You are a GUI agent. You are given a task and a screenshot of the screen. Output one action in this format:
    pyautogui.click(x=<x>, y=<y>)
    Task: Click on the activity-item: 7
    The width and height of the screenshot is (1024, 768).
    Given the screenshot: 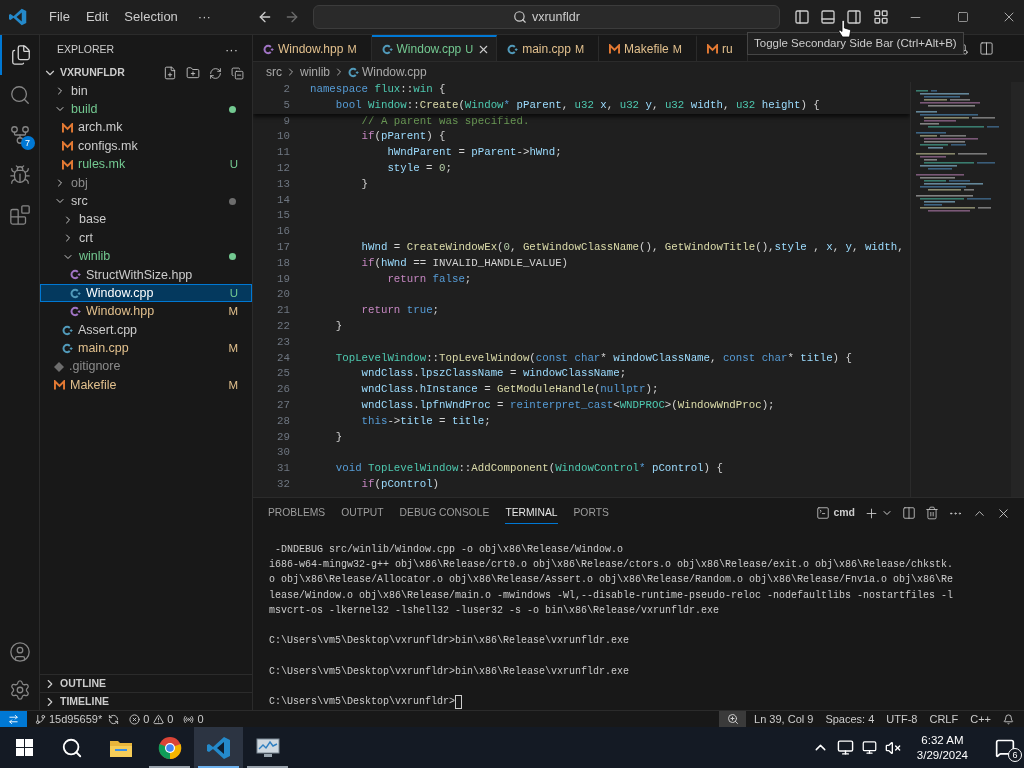 What is the action you would take?
    pyautogui.click(x=20, y=135)
    